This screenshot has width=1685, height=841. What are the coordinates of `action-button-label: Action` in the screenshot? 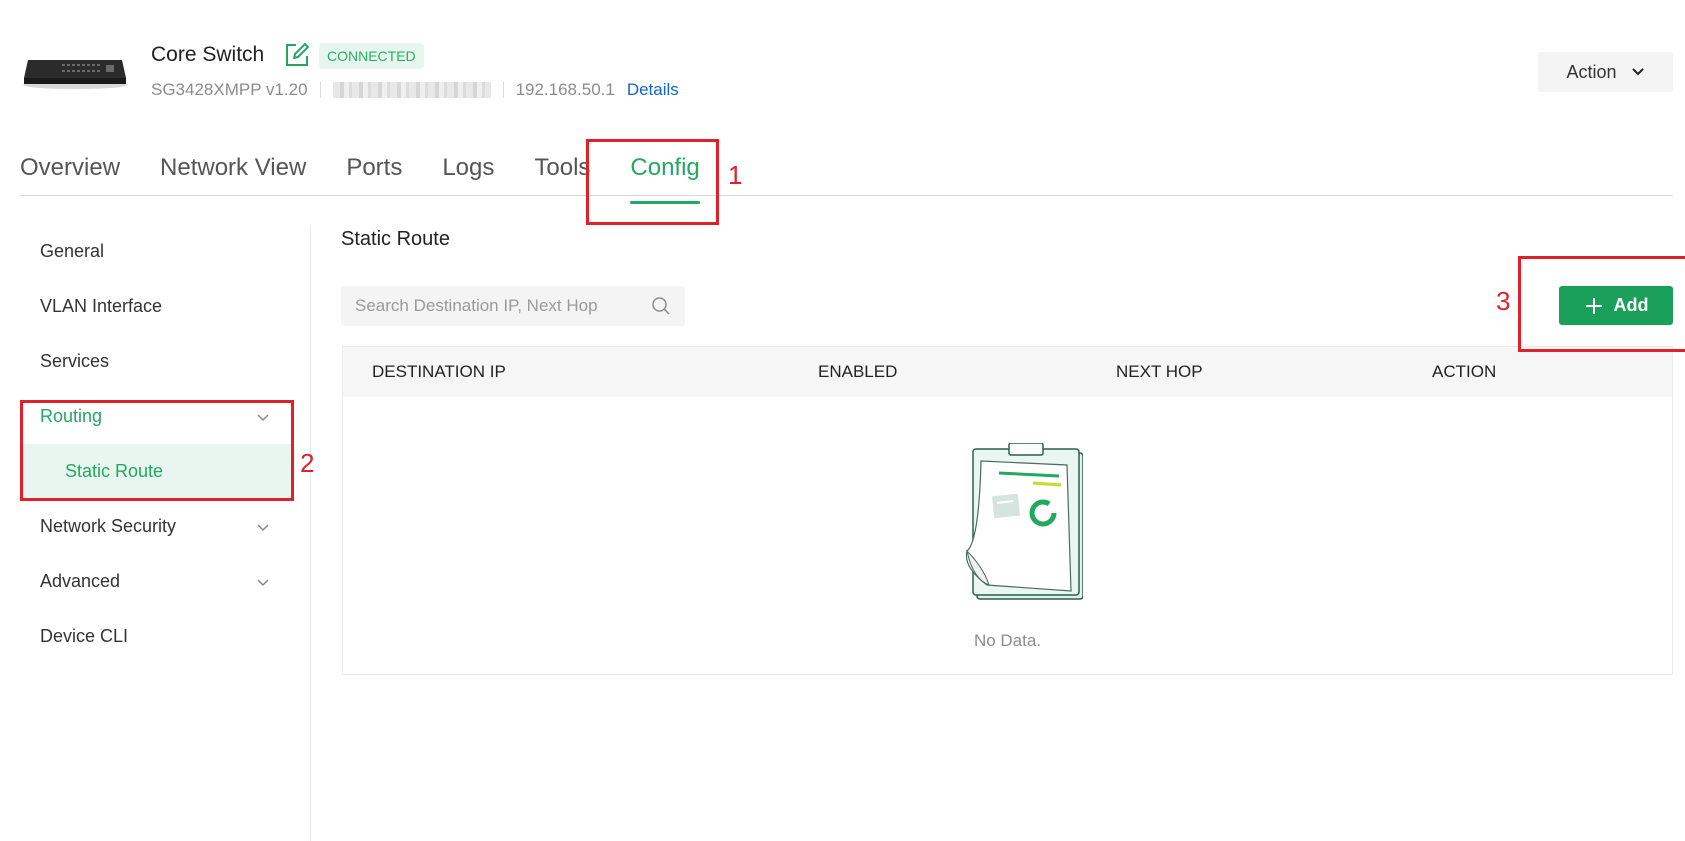 It's located at (1591, 71).